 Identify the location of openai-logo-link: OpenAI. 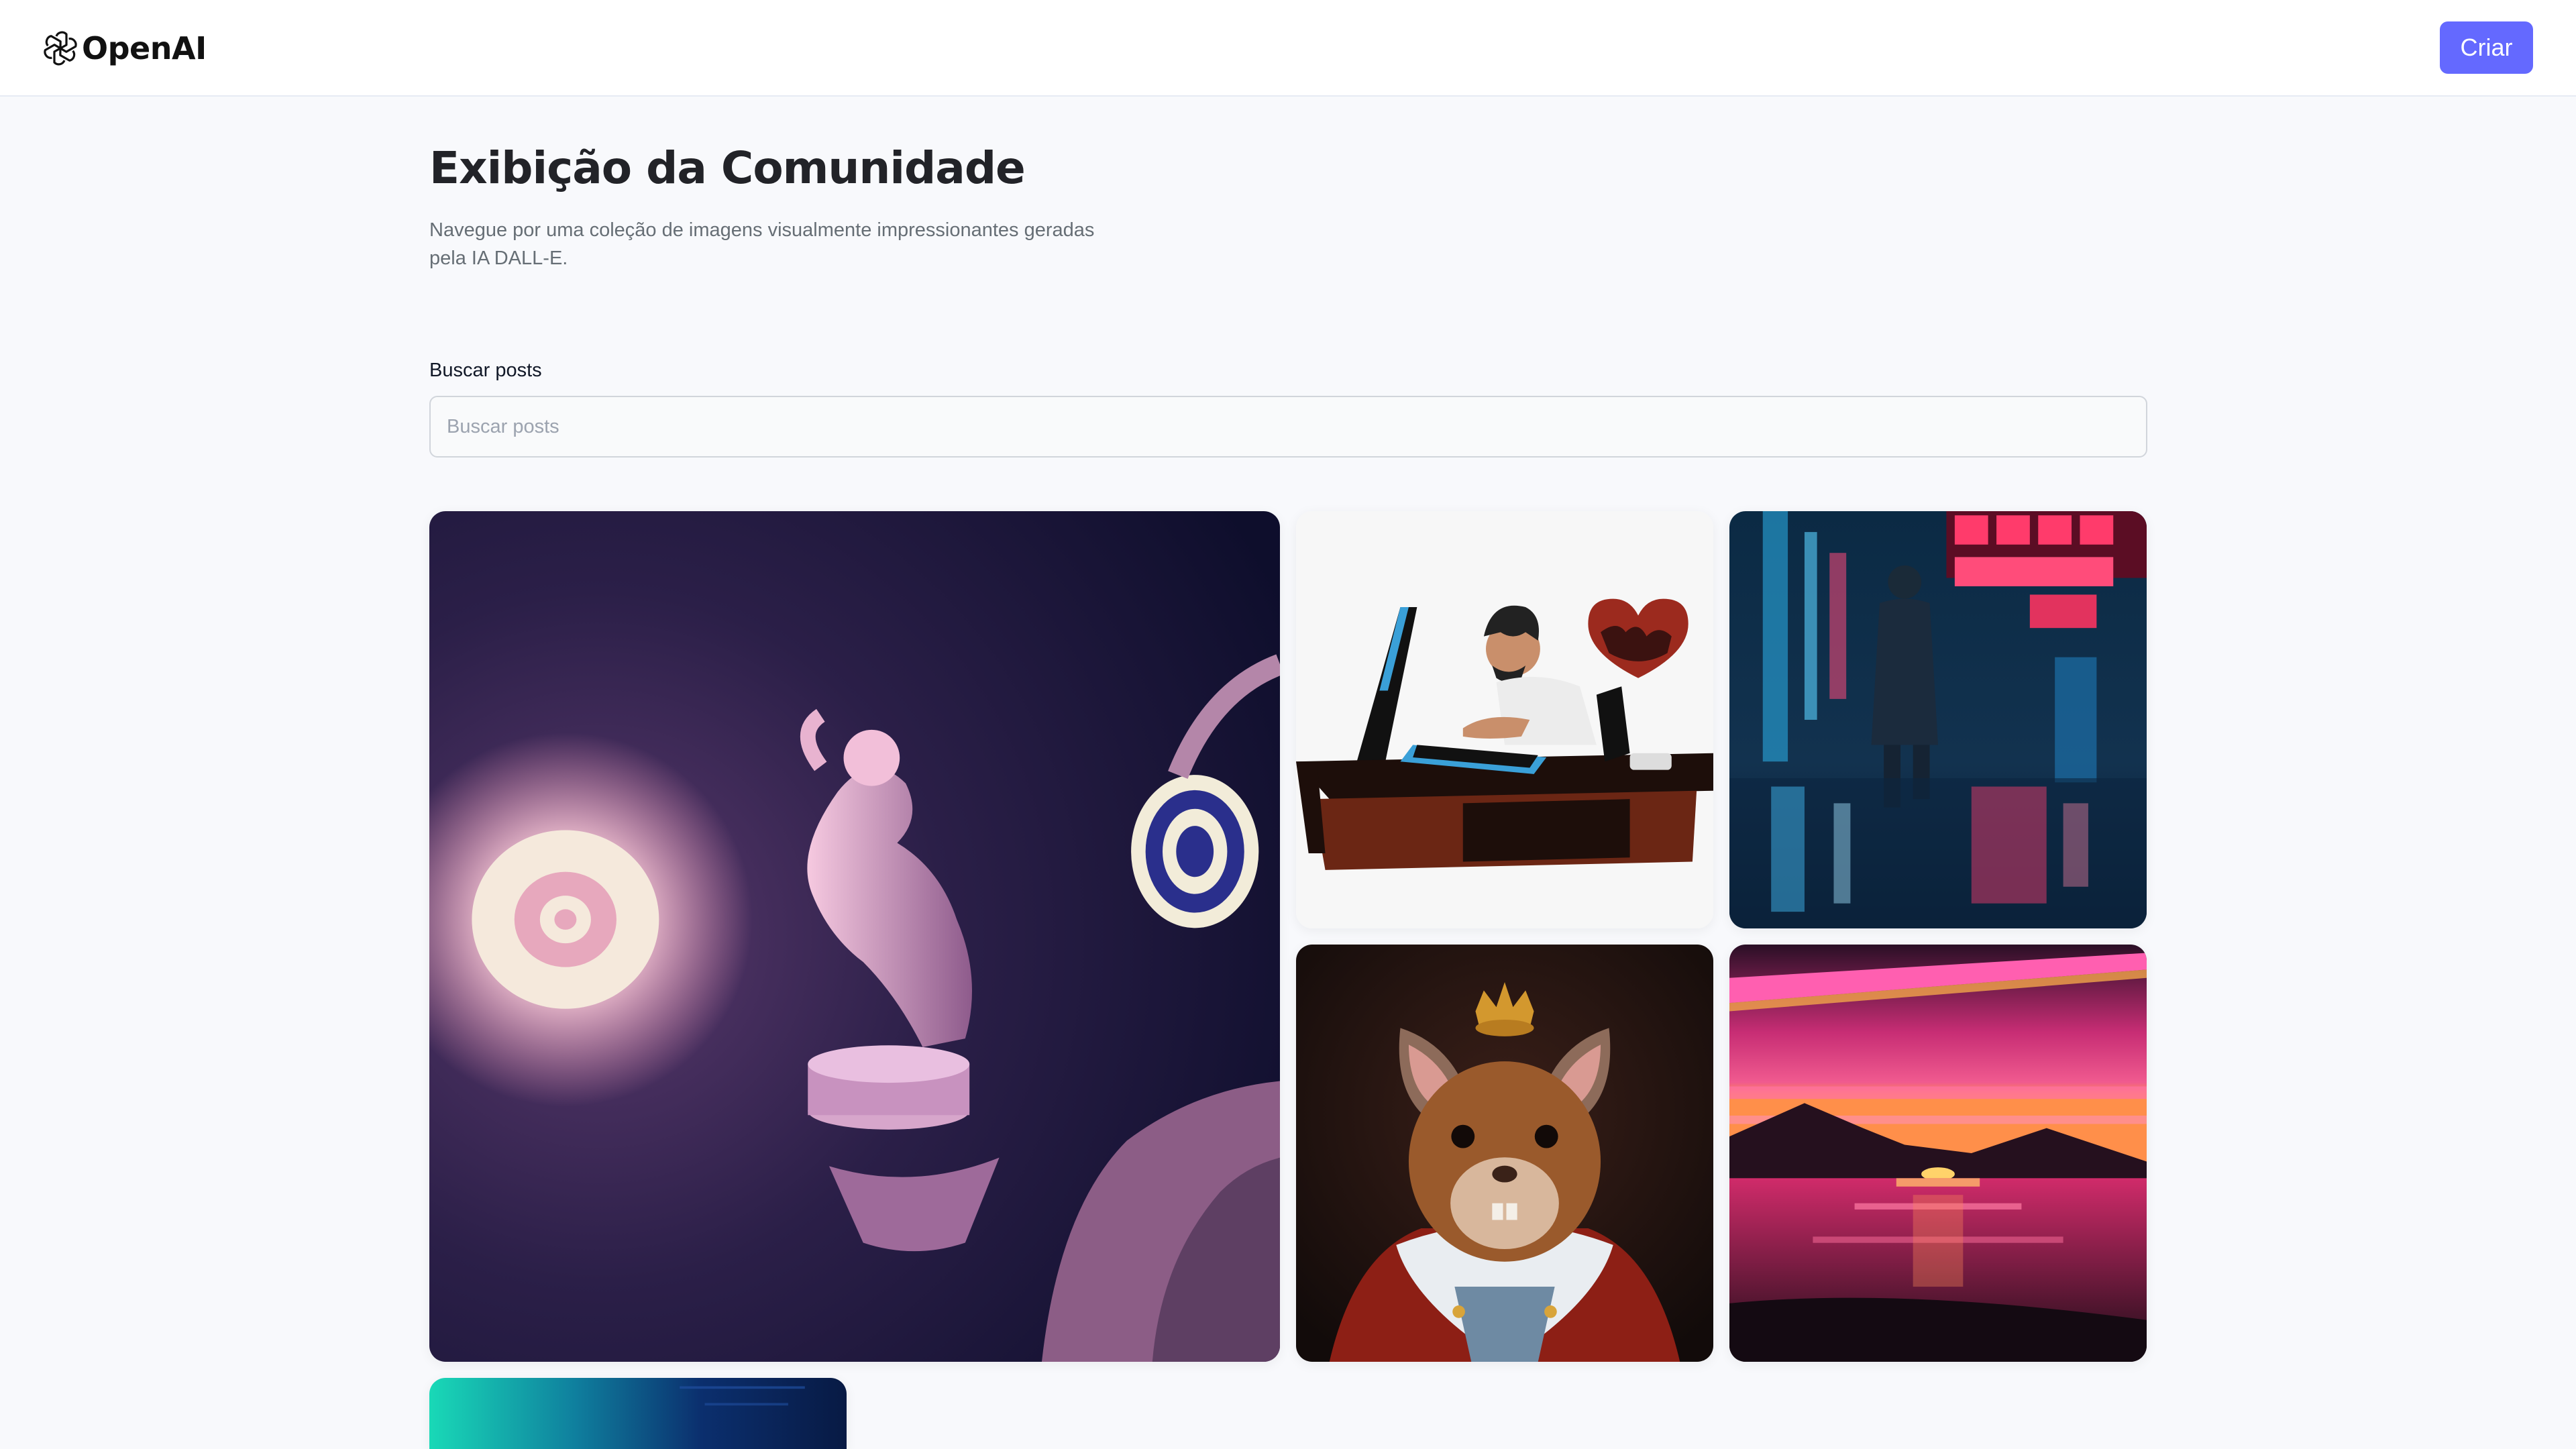
(124, 48).